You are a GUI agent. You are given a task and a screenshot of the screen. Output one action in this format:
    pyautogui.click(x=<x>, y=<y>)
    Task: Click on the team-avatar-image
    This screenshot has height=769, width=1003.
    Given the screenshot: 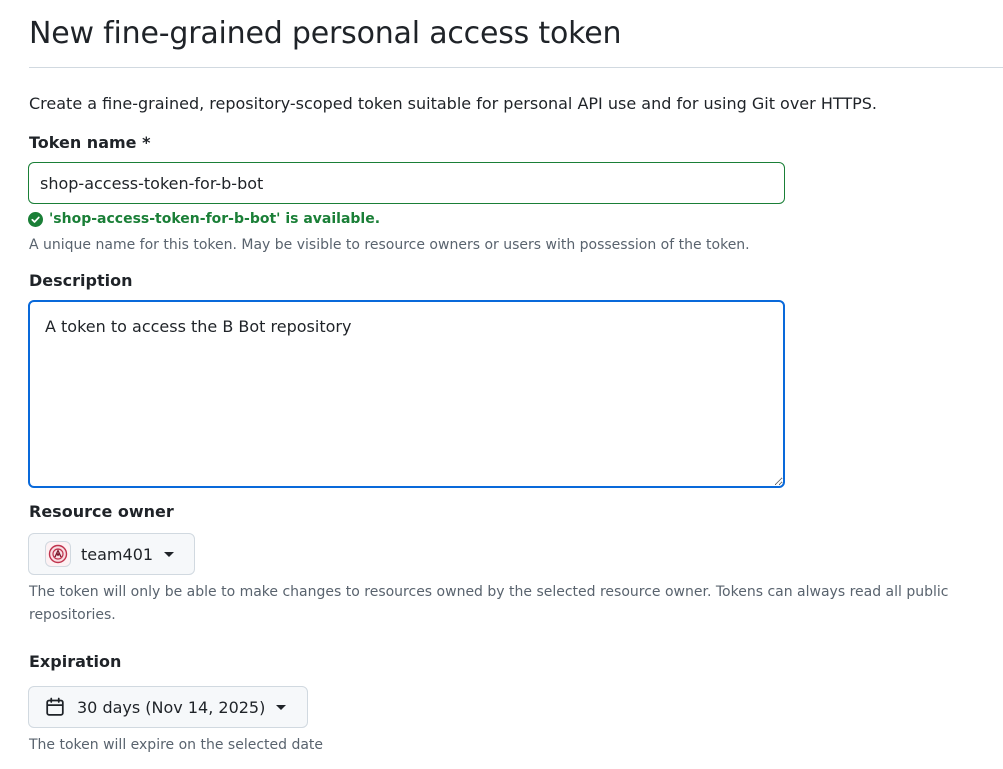 What is the action you would take?
    pyautogui.click(x=58, y=554)
    